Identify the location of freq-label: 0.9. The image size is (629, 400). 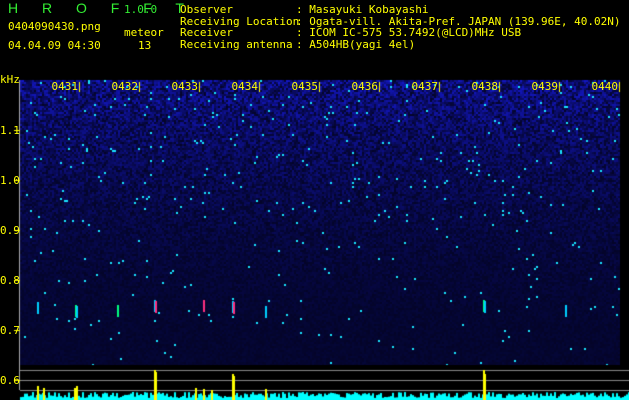
(10, 230).